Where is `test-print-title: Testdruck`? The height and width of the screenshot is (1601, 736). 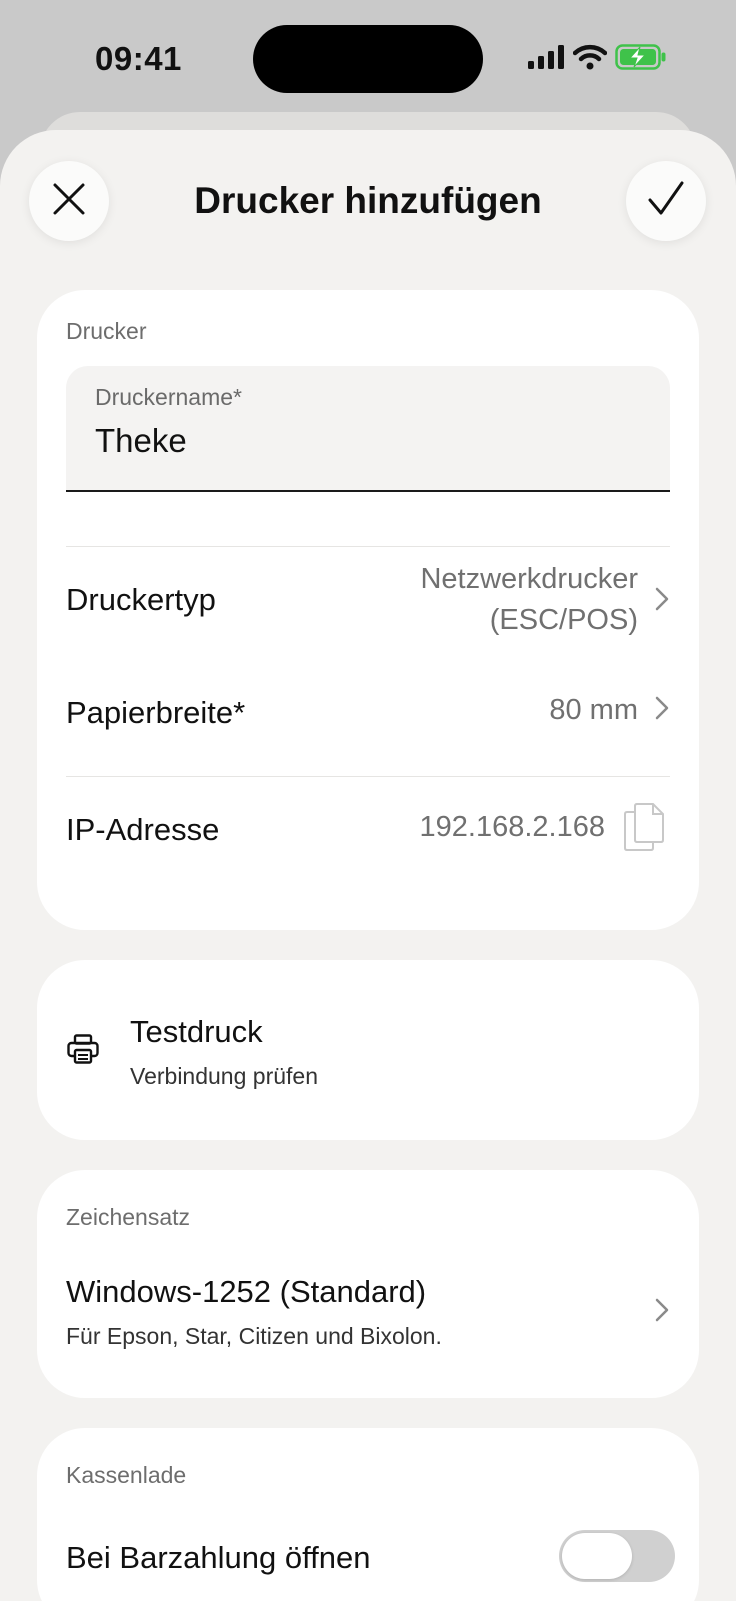
test-print-title: Testdruck is located at coordinates (196, 1031).